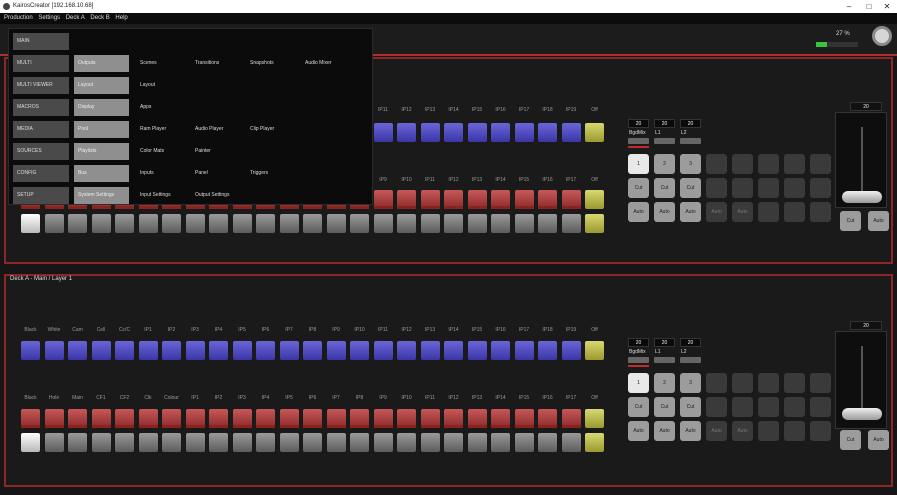 This screenshot has height=495, width=897. Describe the element at coordinates (275, 173) in the screenshot. I see `menu-item-triggers: Triggers` at that location.